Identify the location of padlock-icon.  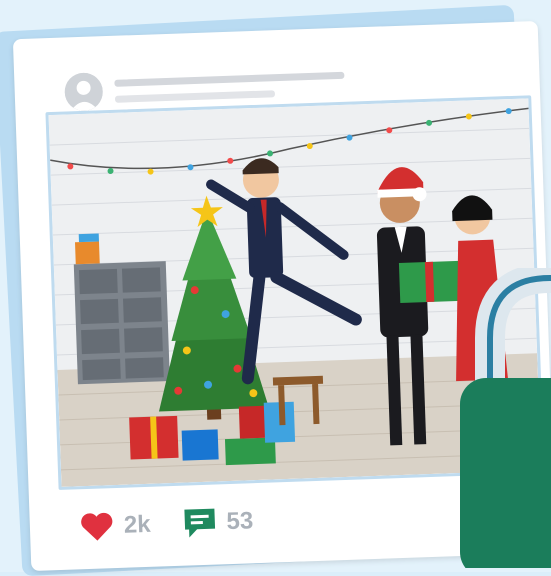
(505, 419).